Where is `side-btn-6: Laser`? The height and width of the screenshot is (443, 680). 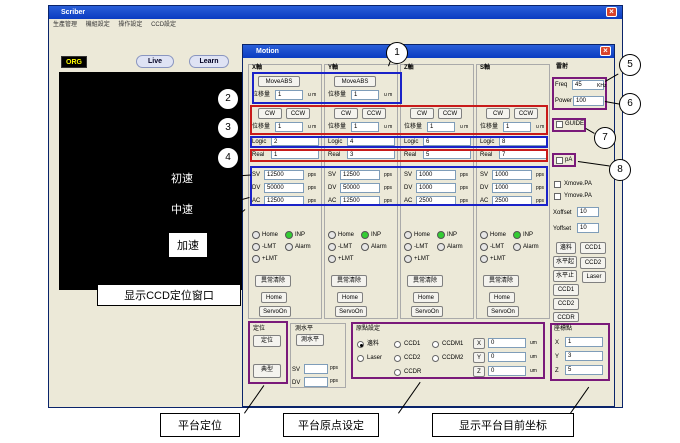 side-btn-6: Laser is located at coordinates (594, 277).